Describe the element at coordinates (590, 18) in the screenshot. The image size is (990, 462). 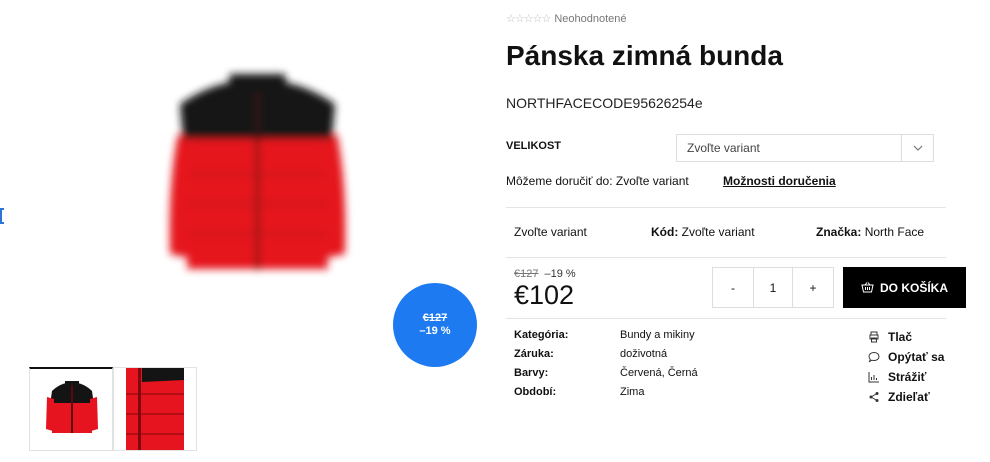
I see `rating-text: Neohodnotené` at that location.